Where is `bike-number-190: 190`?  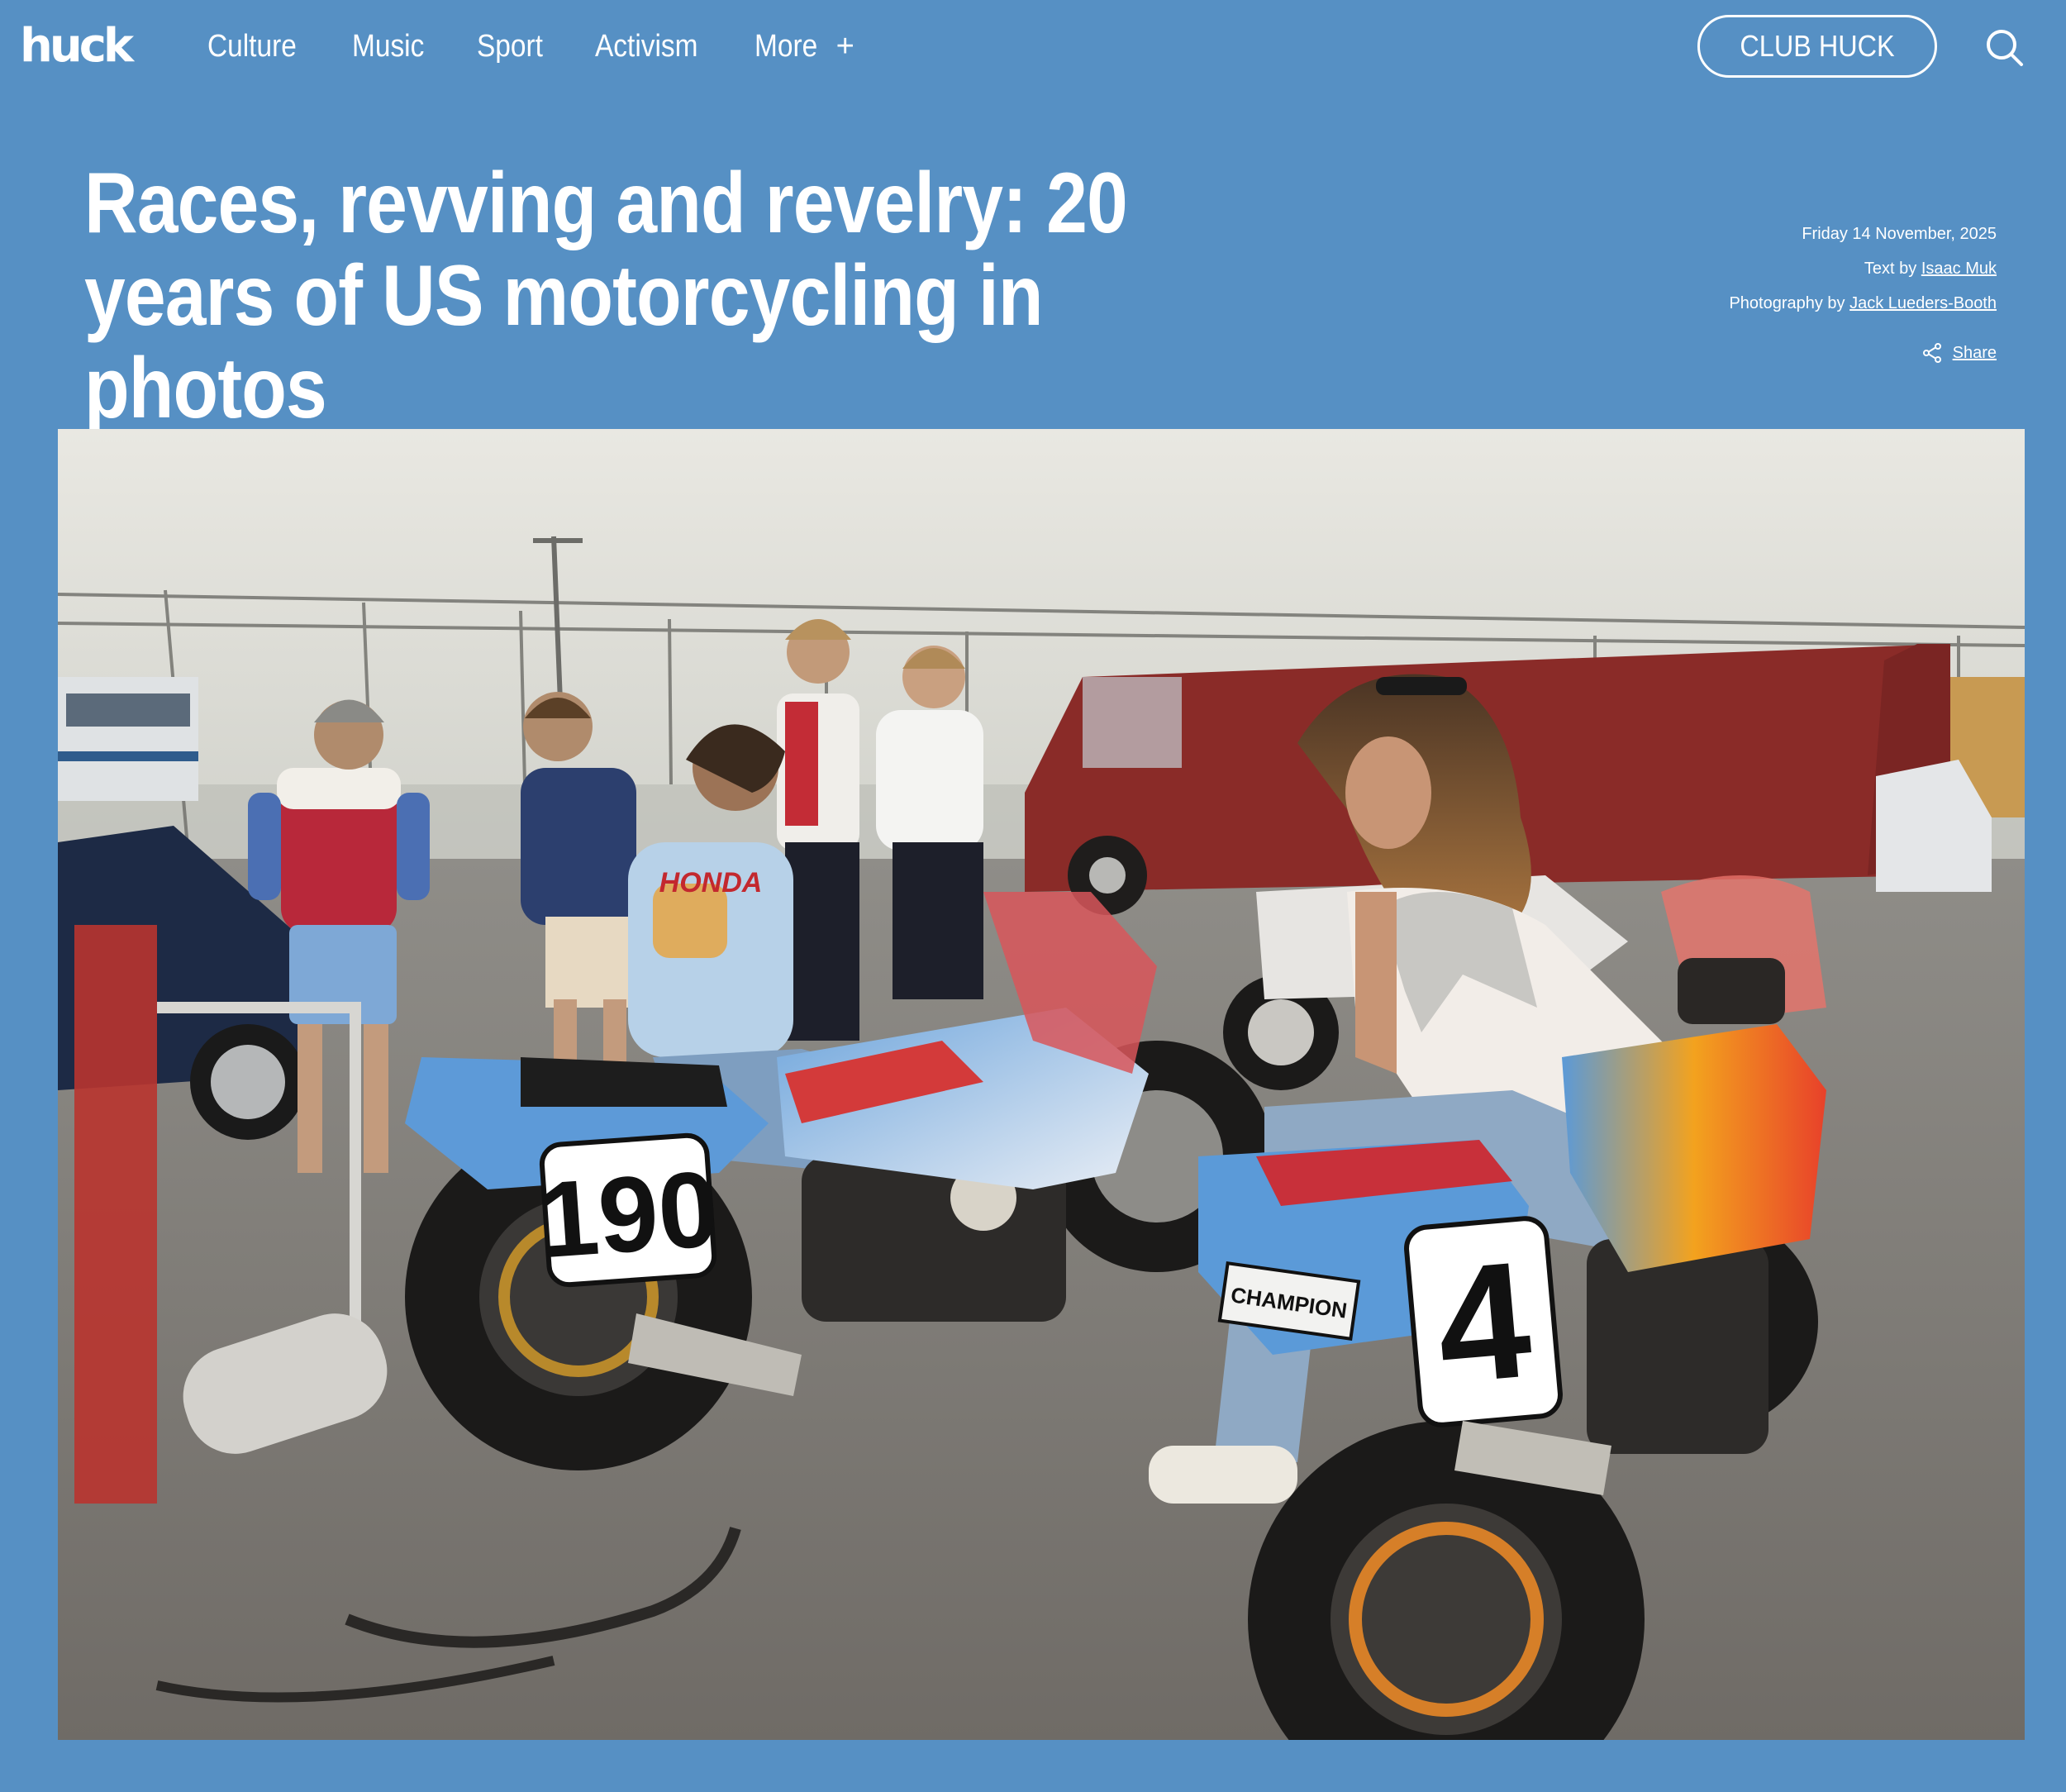
bike-number-190: 190 is located at coordinates (628, 1214).